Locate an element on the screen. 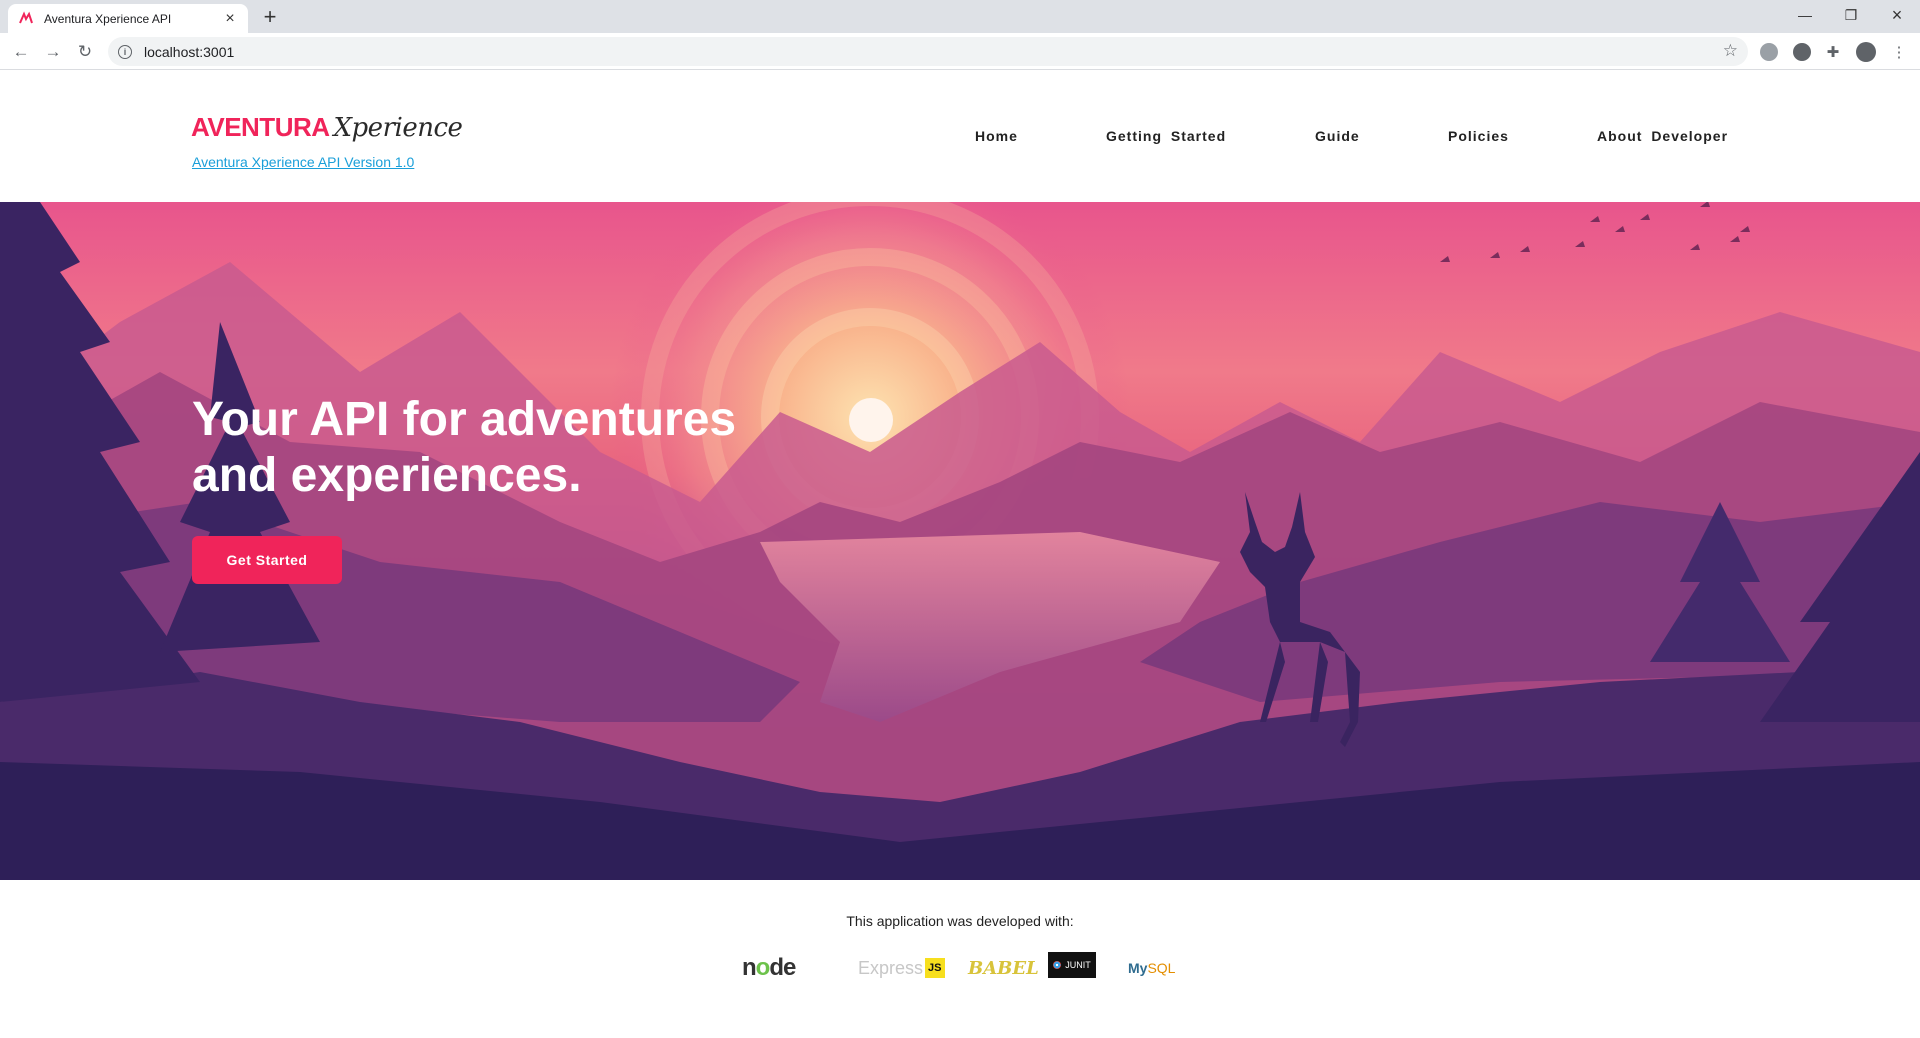 Image resolution: width=1920 pixels, height=1038 pixels. logo-script-text: Xperience is located at coordinates (398, 128).